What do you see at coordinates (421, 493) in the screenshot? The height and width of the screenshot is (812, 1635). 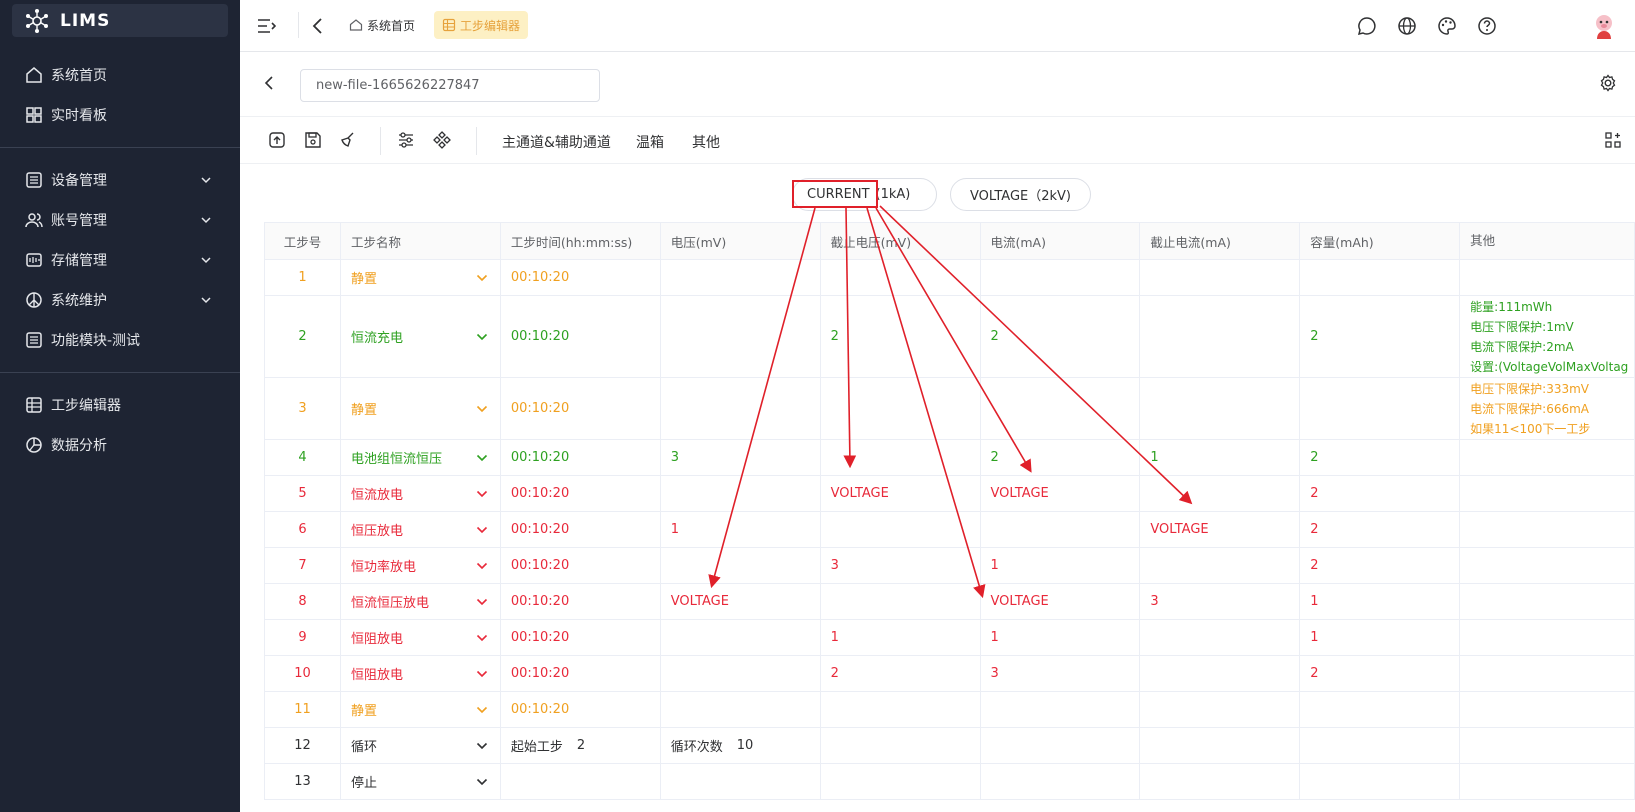 I see `step-name-select: 恒流放电` at bounding box center [421, 493].